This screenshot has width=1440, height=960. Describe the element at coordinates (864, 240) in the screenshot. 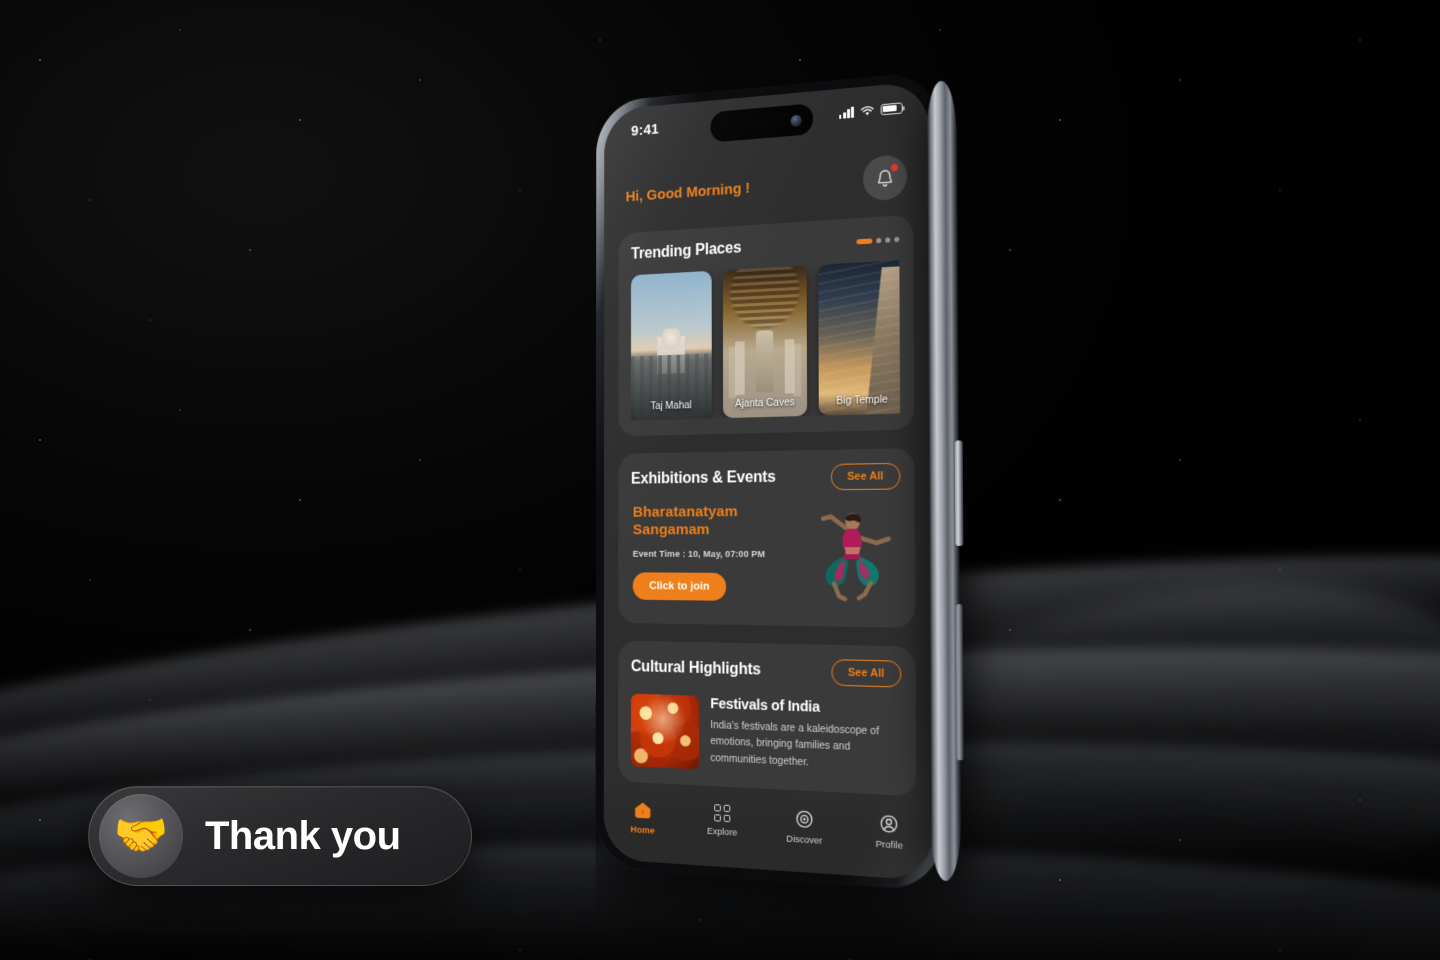

I see `pagination-active-dot` at that location.